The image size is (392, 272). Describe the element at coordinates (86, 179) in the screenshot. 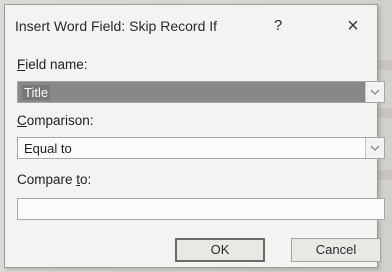

I see `compare-to-label-text: o:` at that location.